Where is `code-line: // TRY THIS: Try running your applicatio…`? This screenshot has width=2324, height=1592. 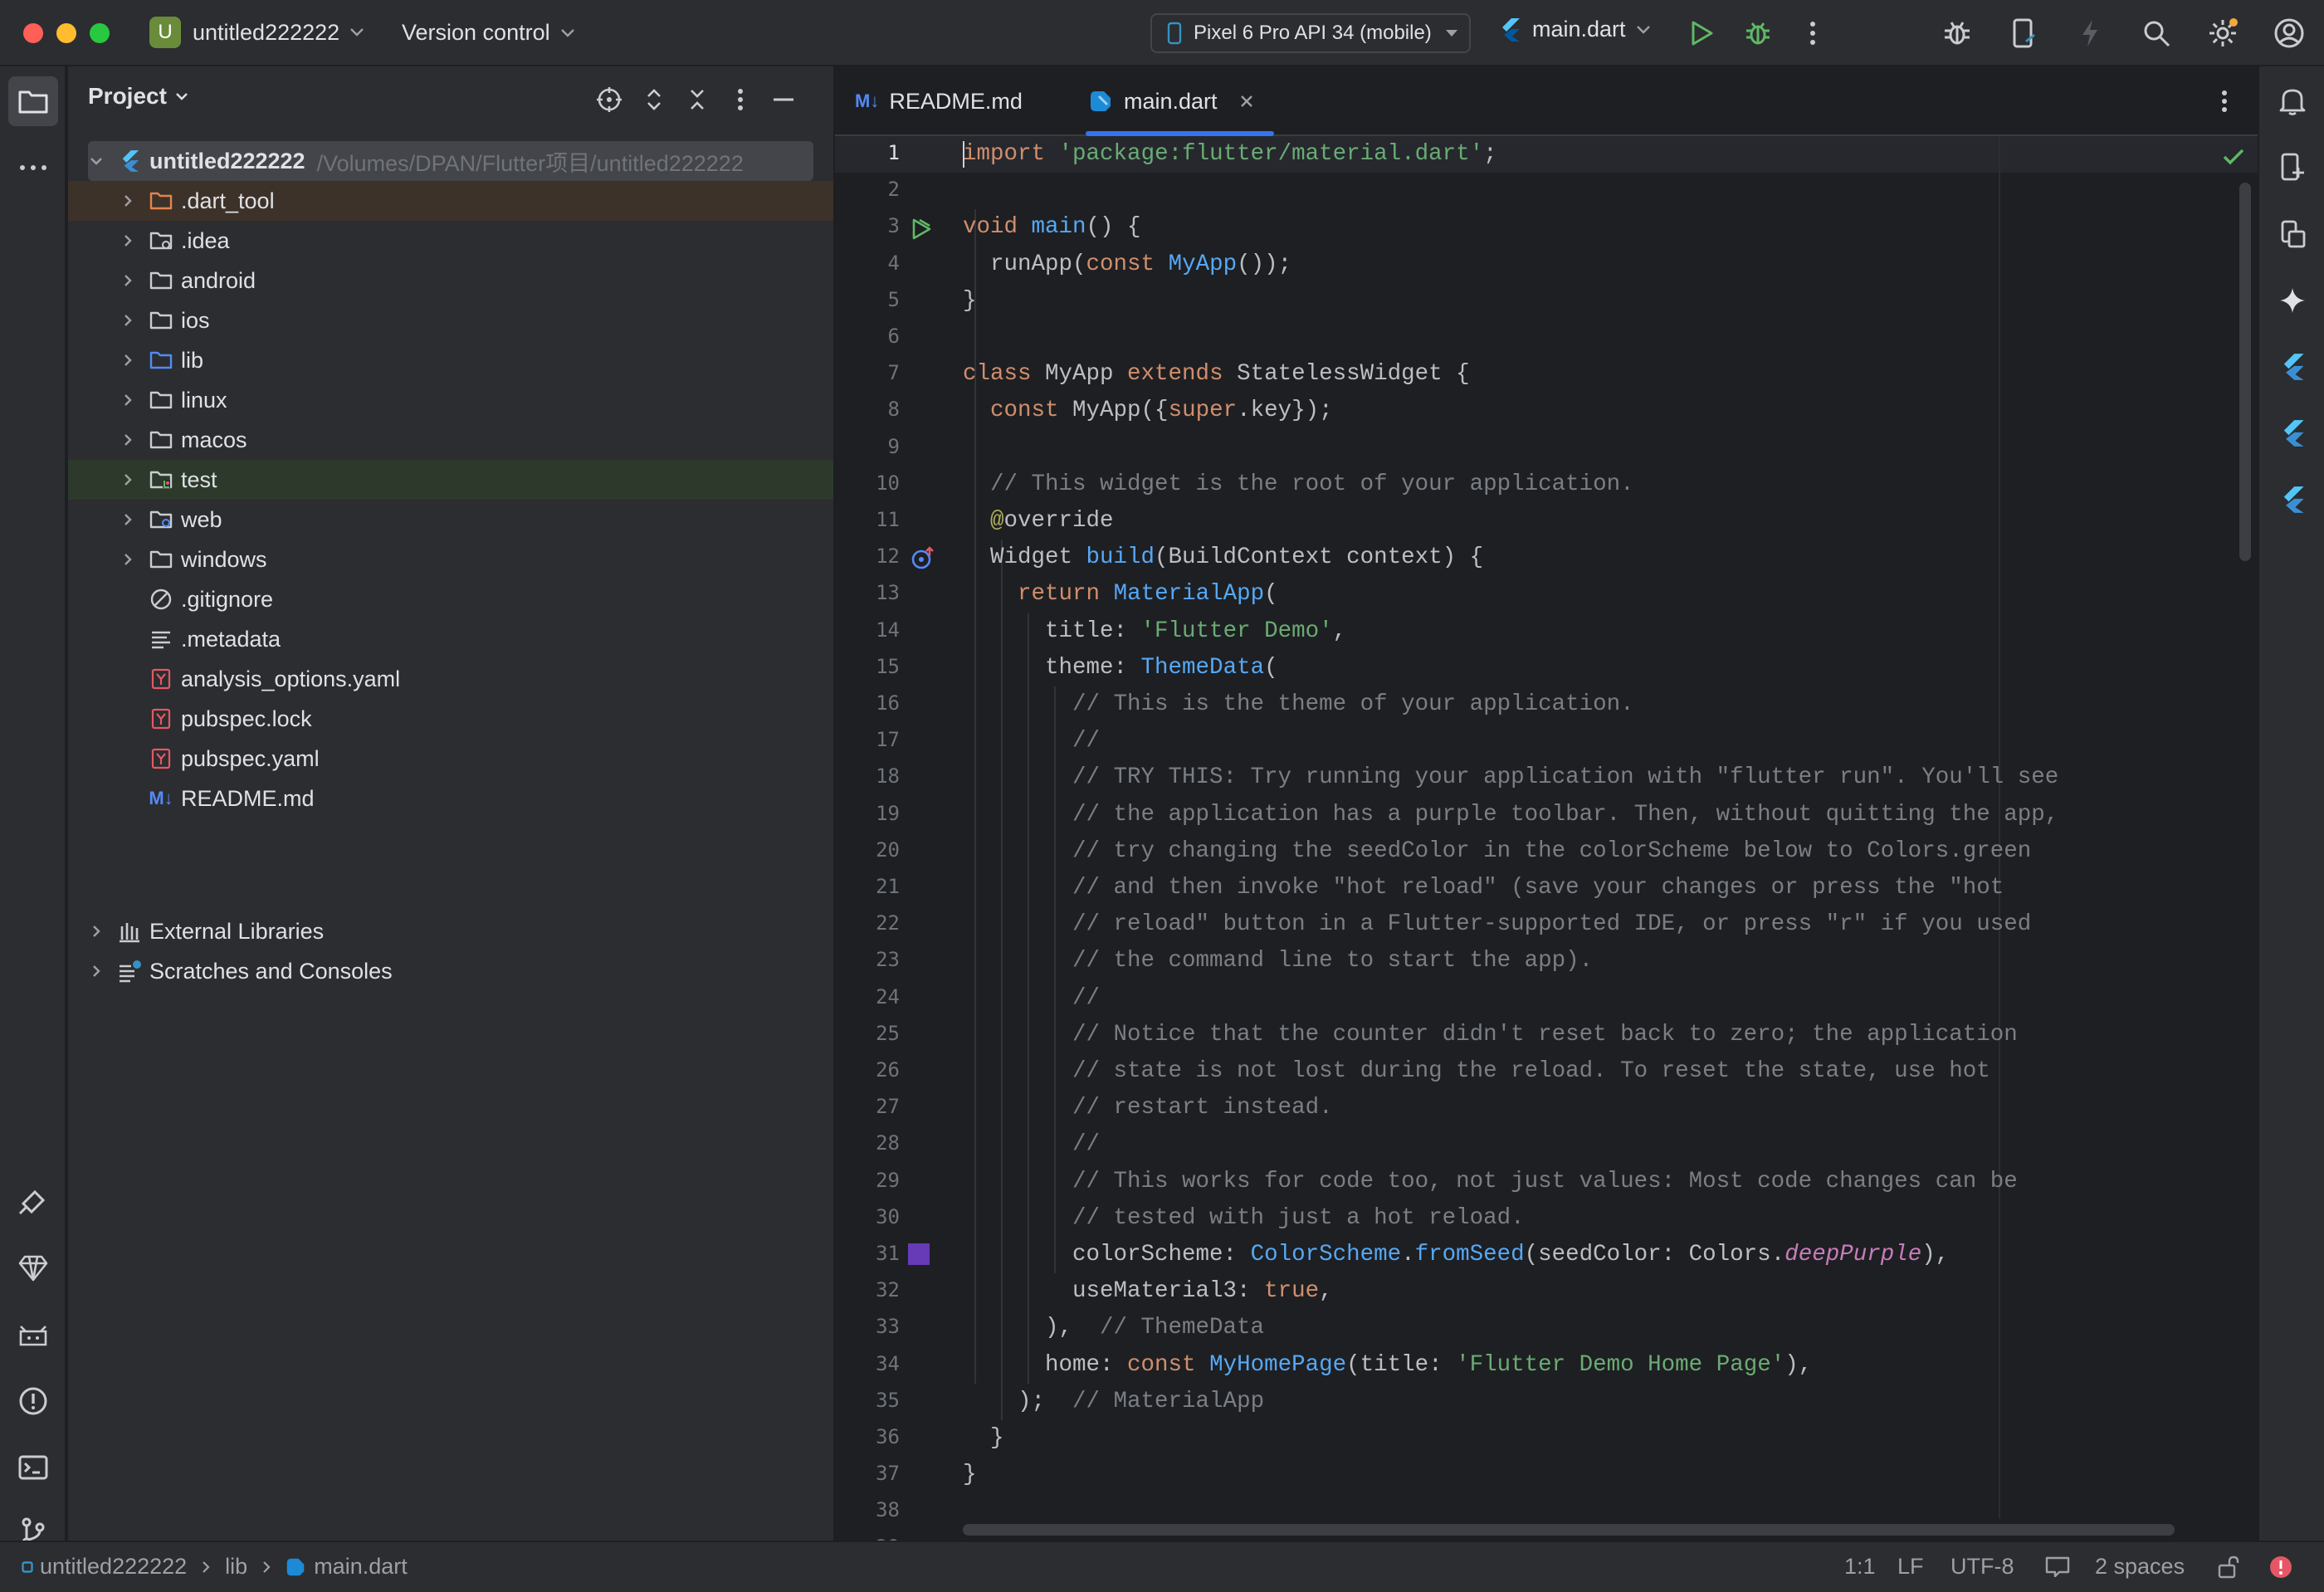 code-line: // TRY THIS: Try running your applicatio… is located at coordinates (1510, 777).